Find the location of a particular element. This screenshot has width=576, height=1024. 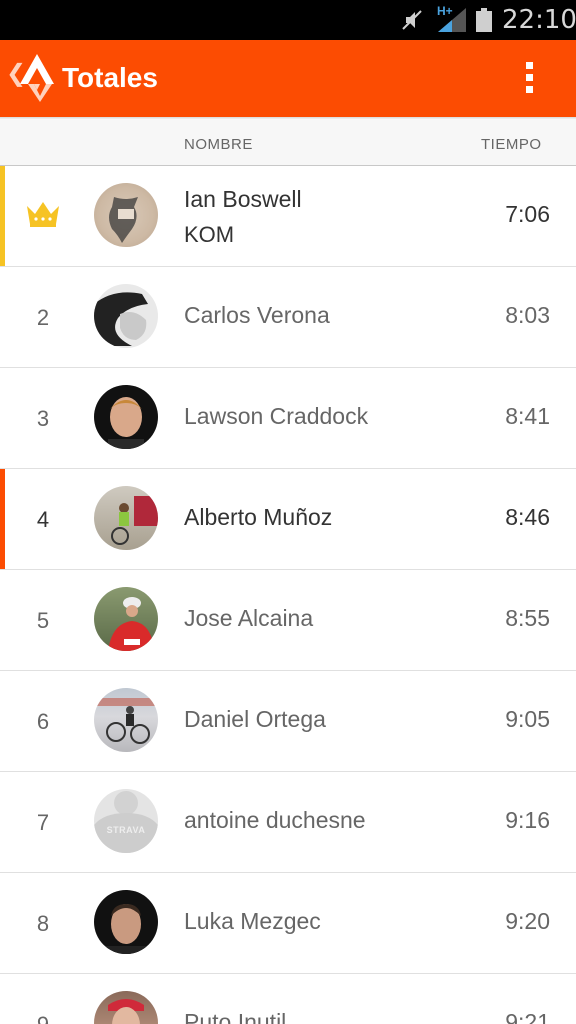

athlete-rank: 7 is located at coordinates (43, 822).